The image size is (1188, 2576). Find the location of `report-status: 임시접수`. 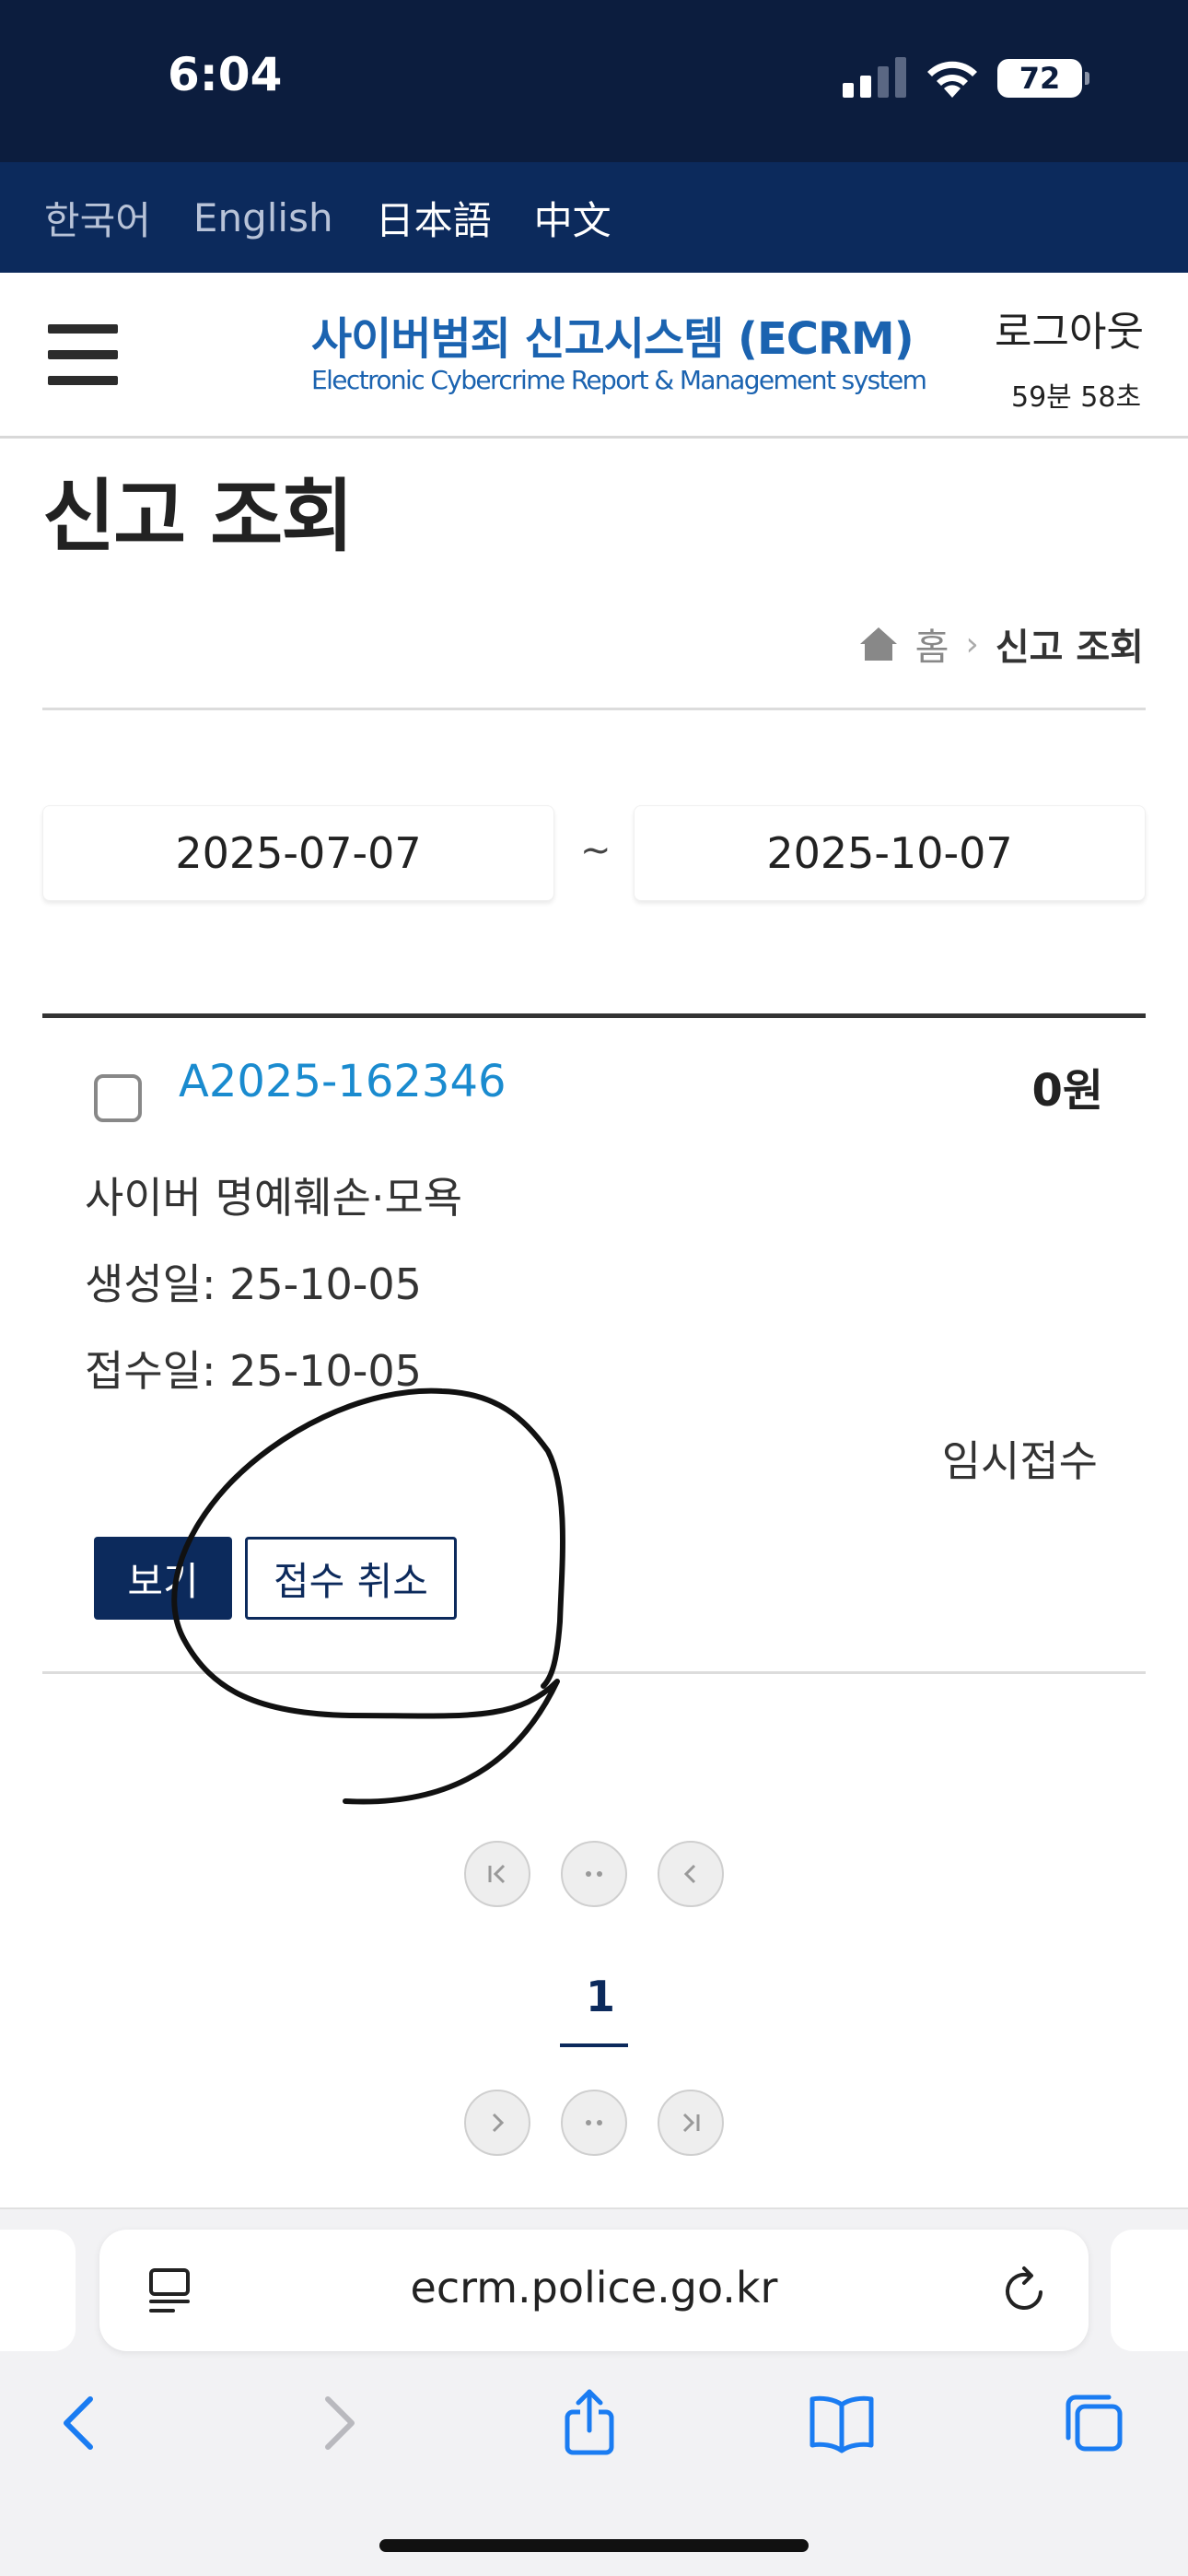

report-status: 임시접수 is located at coordinates (1019, 1461).